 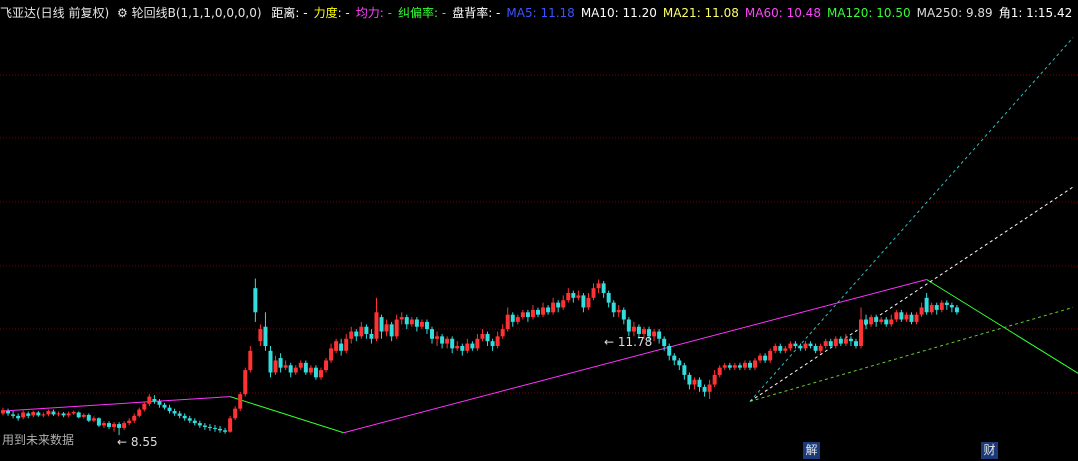 What do you see at coordinates (811, 450) in the screenshot?
I see `tag-jie: 解` at bounding box center [811, 450].